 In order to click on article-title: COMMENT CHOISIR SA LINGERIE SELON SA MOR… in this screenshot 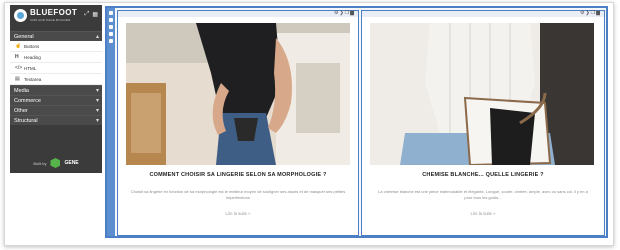, I will do `click(238, 175)`.